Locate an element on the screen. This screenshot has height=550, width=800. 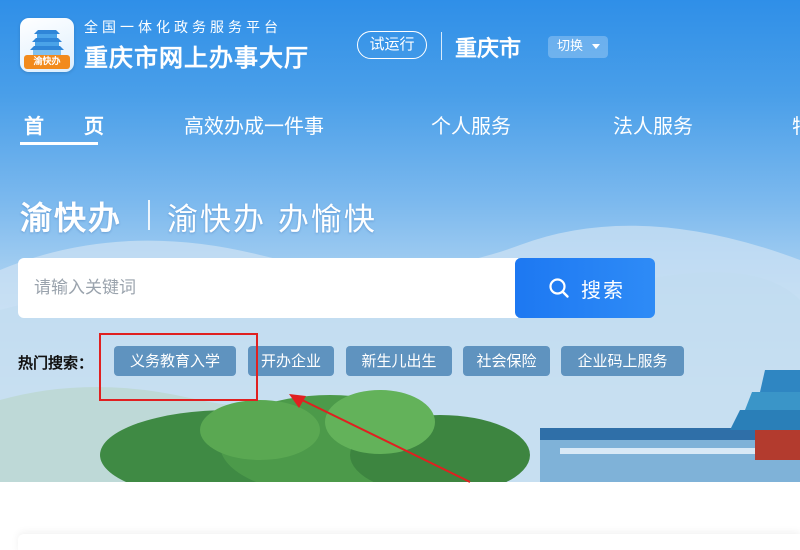
search-button: 搜索 is located at coordinates (585, 288).